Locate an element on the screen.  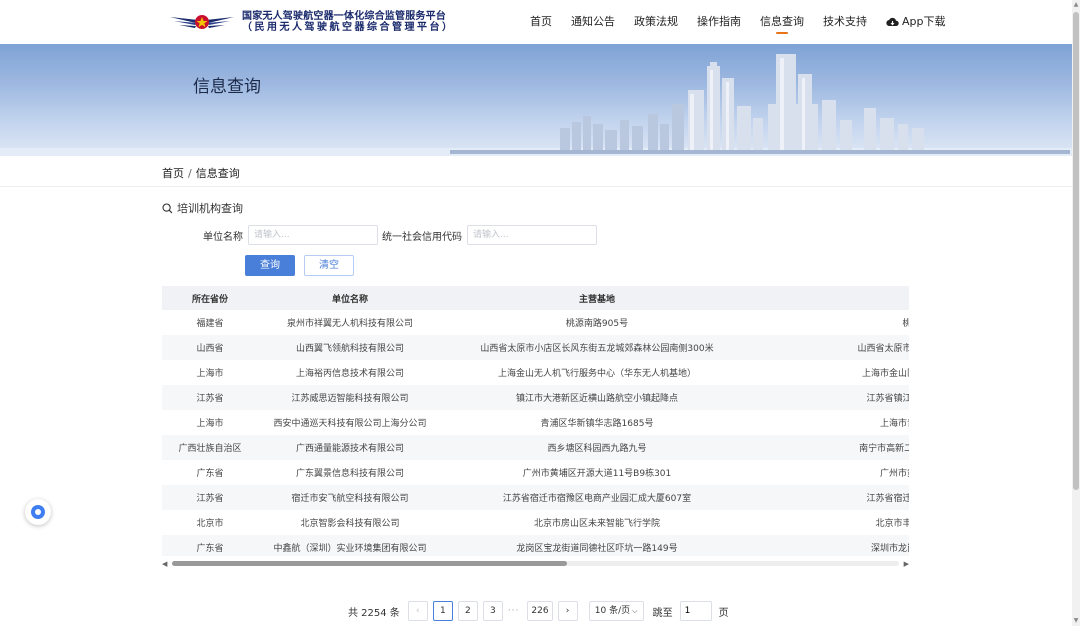
credit-code-input is located at coordinates (532, 235).